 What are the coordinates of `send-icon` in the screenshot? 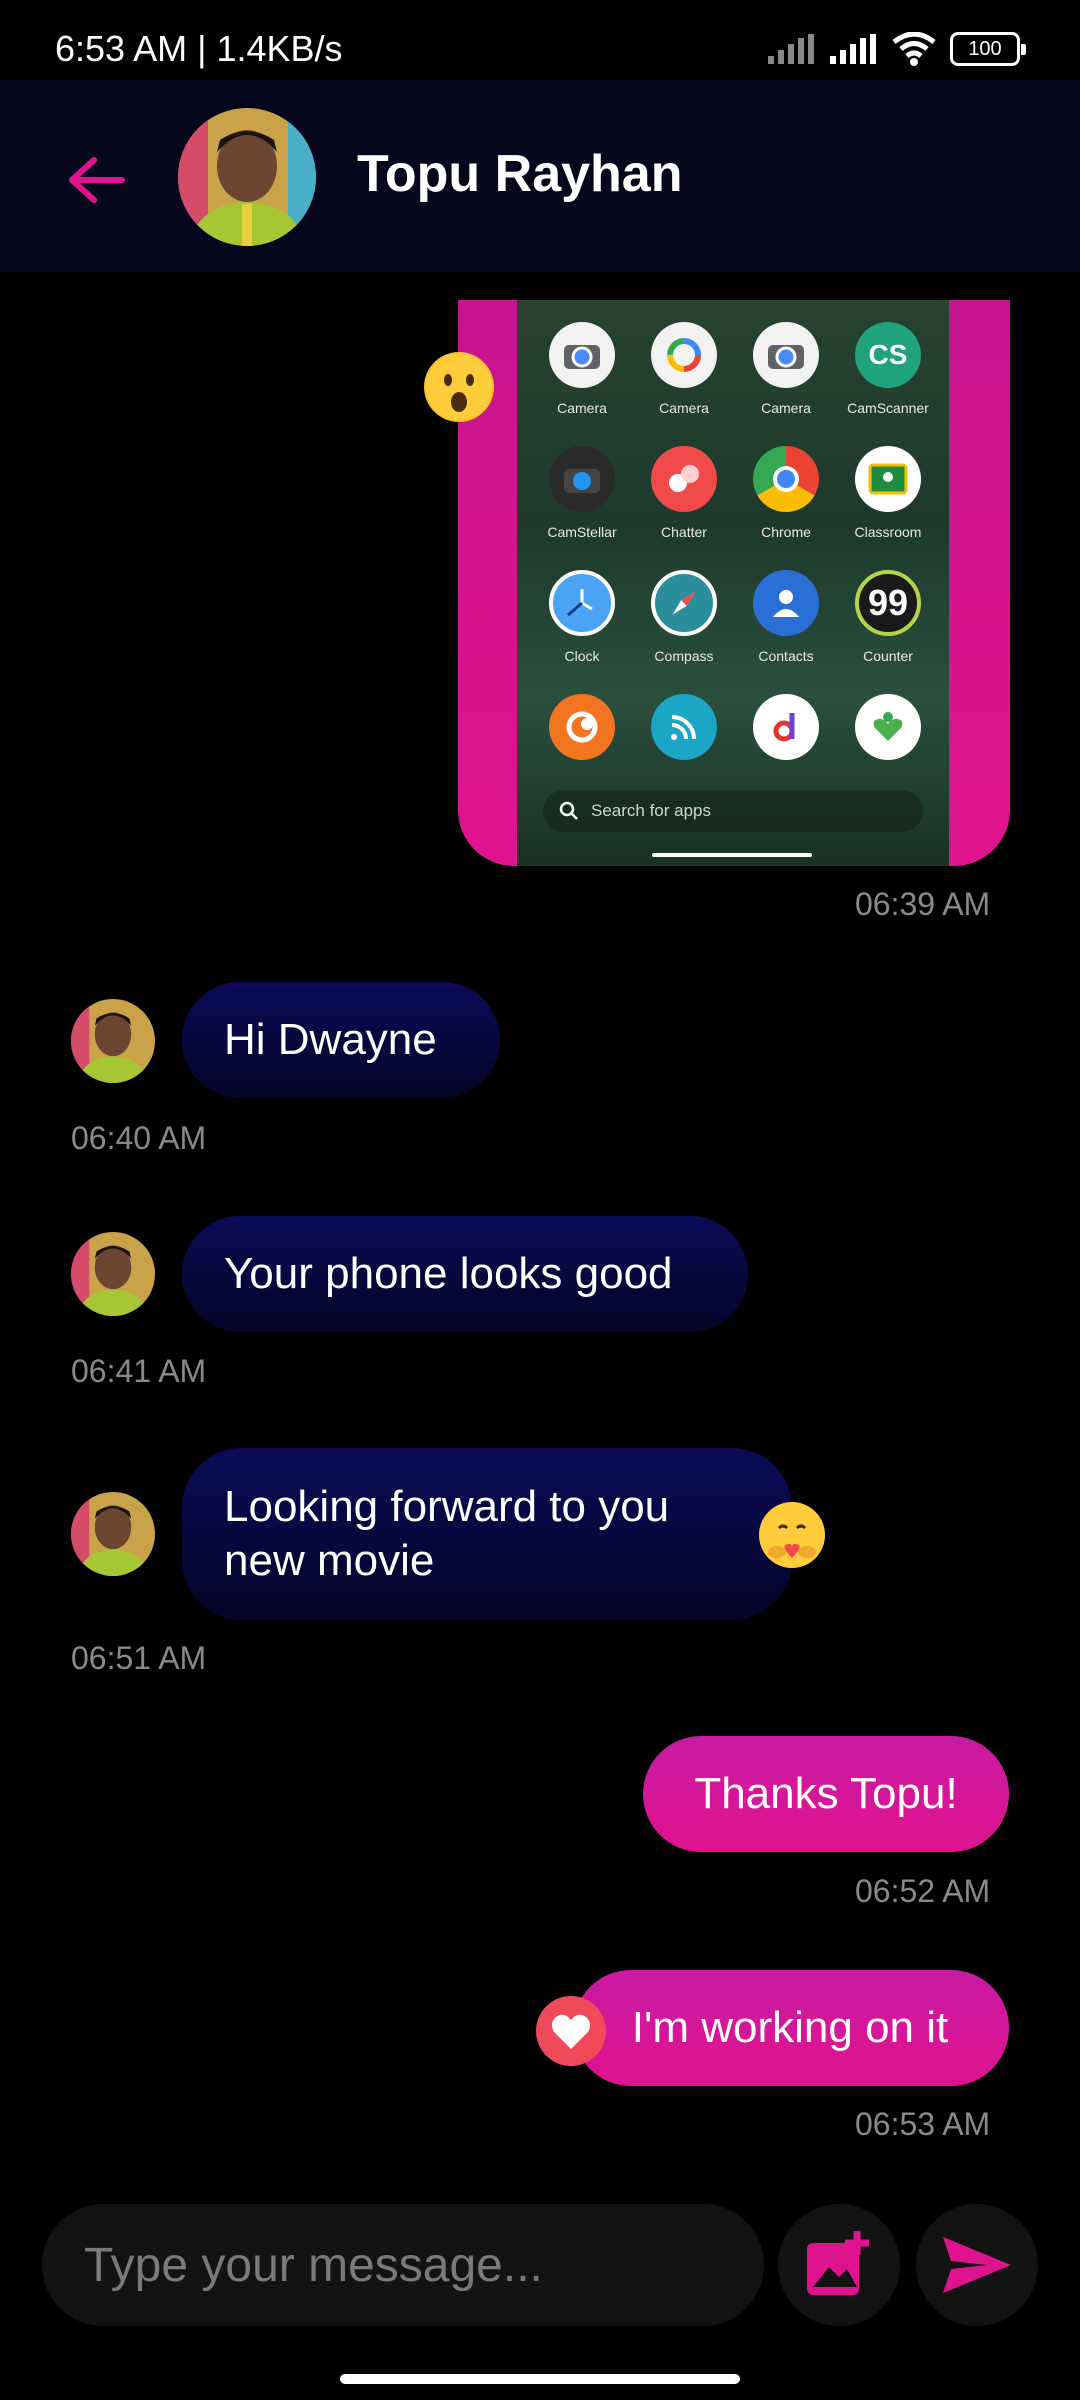 It's located at (977, 2265).